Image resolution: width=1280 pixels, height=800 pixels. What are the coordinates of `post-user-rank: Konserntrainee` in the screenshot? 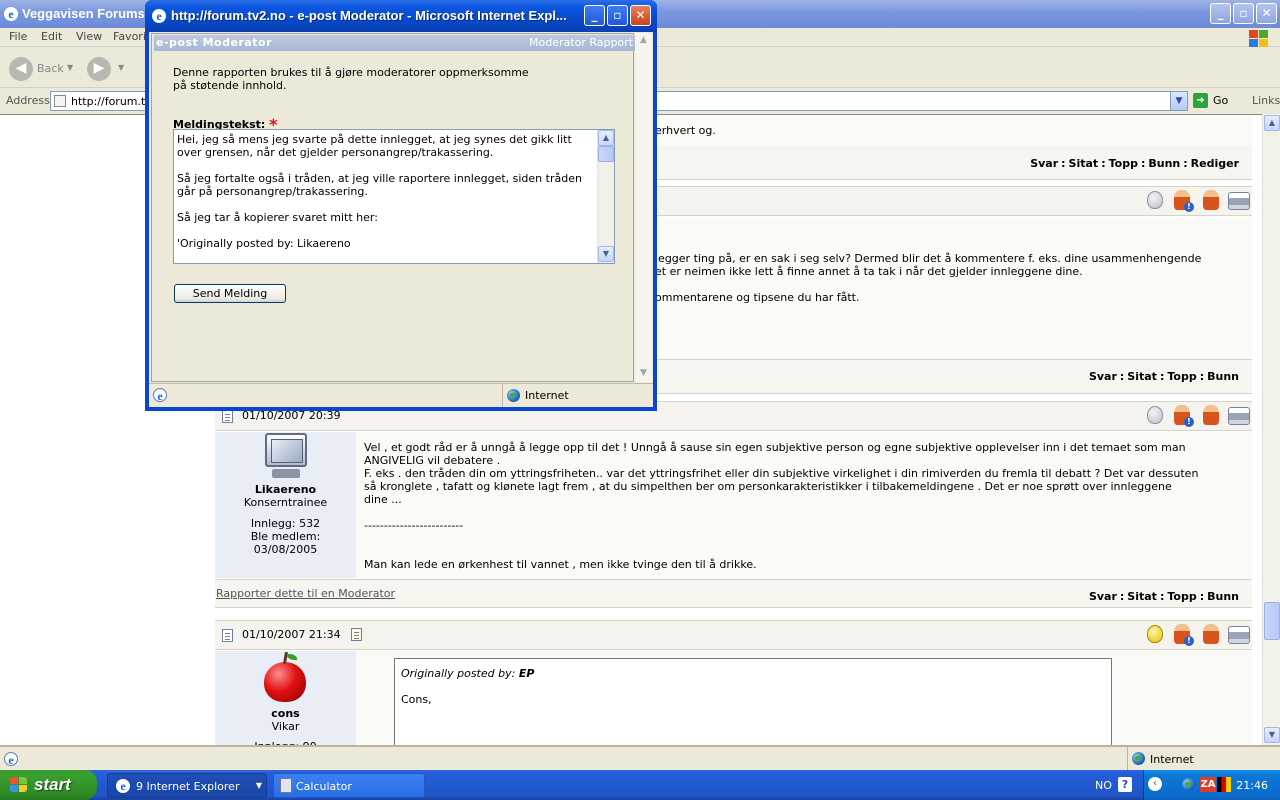 It's located at (285, 502).